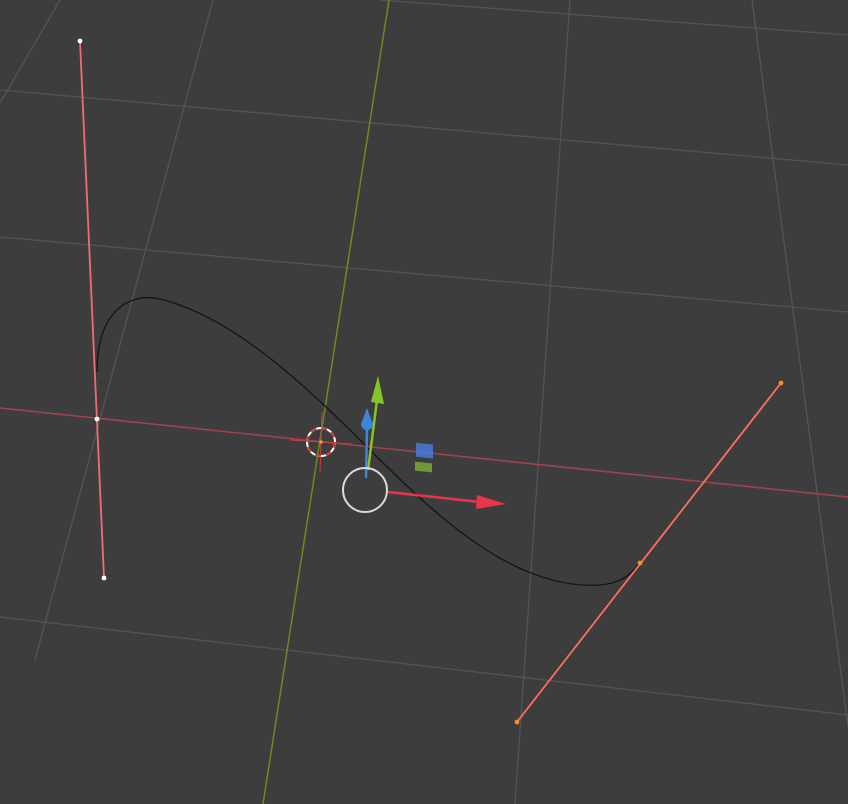  Describe the element at coordinates (366, 453) in the screenshot. I see `gizmo-z-shaft` at that location.